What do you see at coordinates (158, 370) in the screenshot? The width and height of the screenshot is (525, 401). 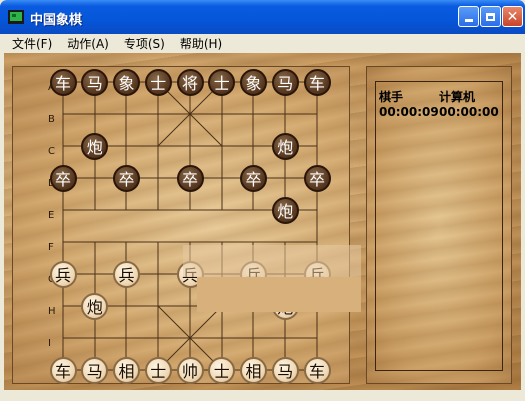 I see `red-piece-27: 士` at bounding box center [158, 370].